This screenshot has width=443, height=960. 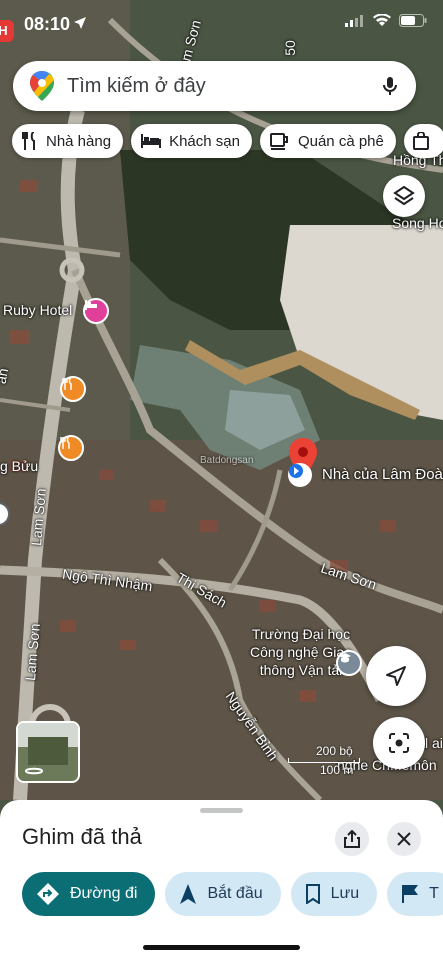 What do you see at coordinates (354, 20) in the screenshot?
I see `signal-icon` at bounding box center [354, 20].